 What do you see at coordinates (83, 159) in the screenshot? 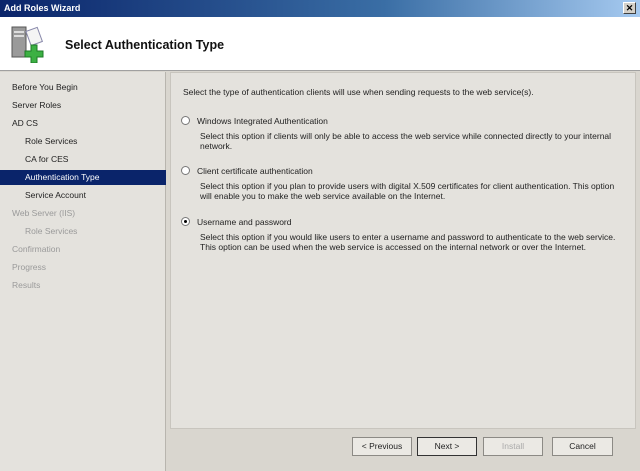
I see `nav-item: CA for CES` at bounding box center [83, 159].